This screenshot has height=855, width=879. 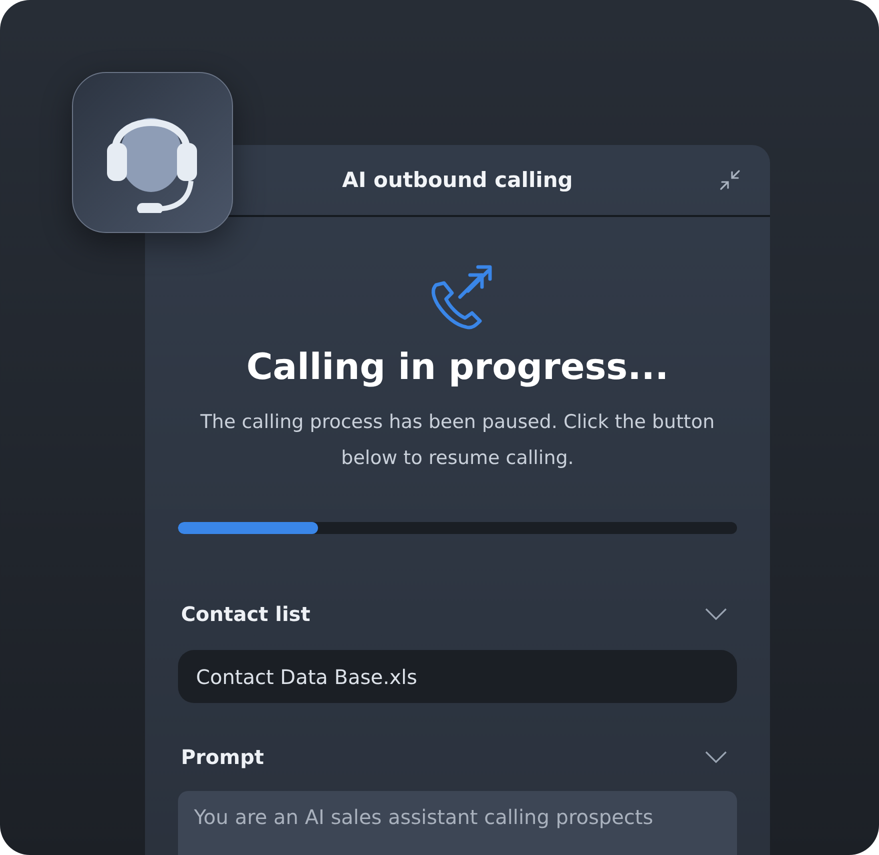 I want to click on status-message: The calling process has been paused. Click the button below to resume calling., so click(x=457, y=440).